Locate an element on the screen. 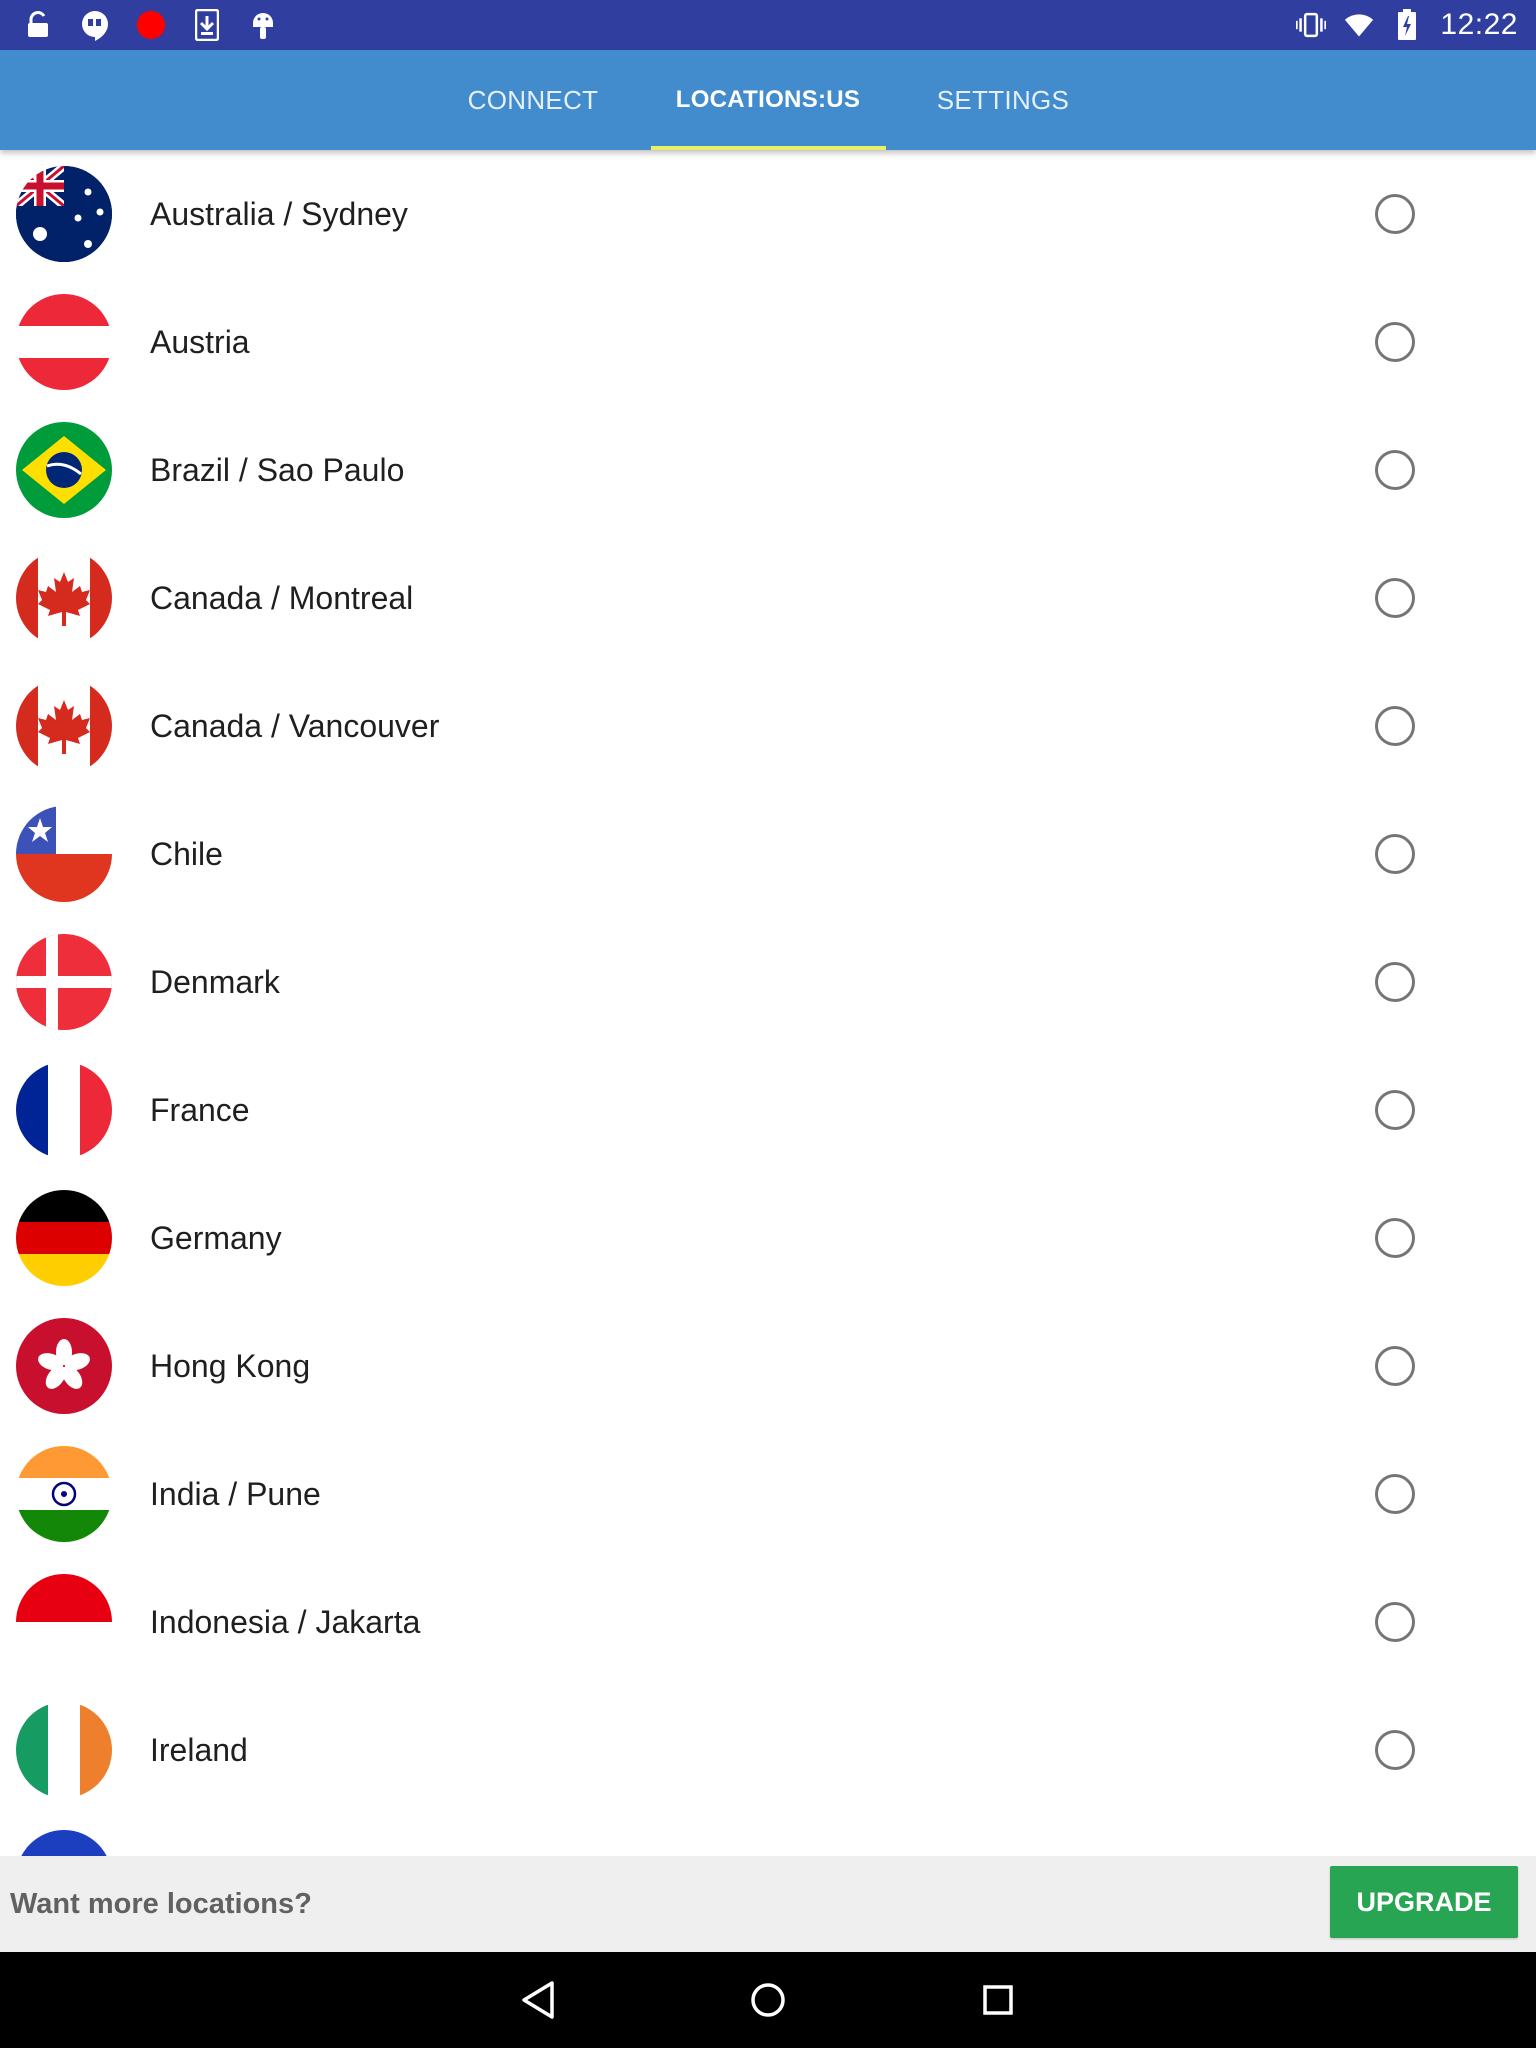 This screenshot has height=2048, width=1536. location-label: Canada / Montreal is located at coordinates (282, 597).